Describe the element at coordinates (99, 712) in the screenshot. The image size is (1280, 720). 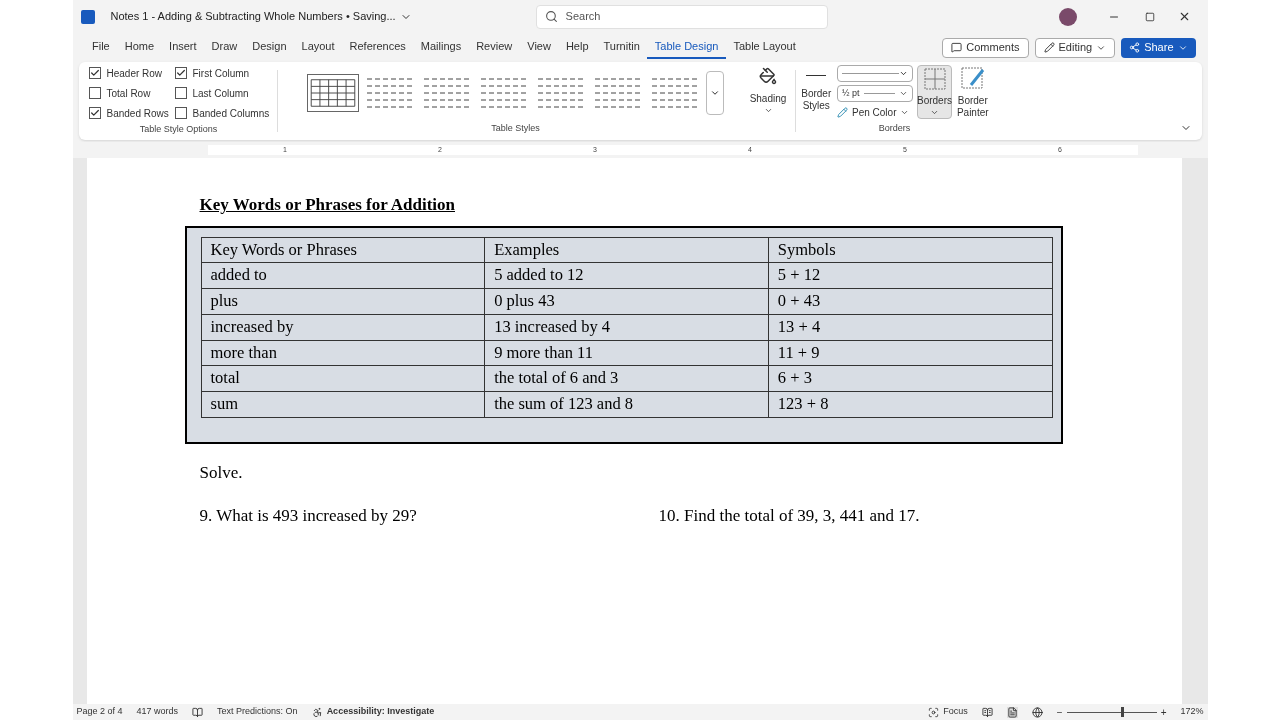
I see `page-count: Page 2 of 4` at that location.